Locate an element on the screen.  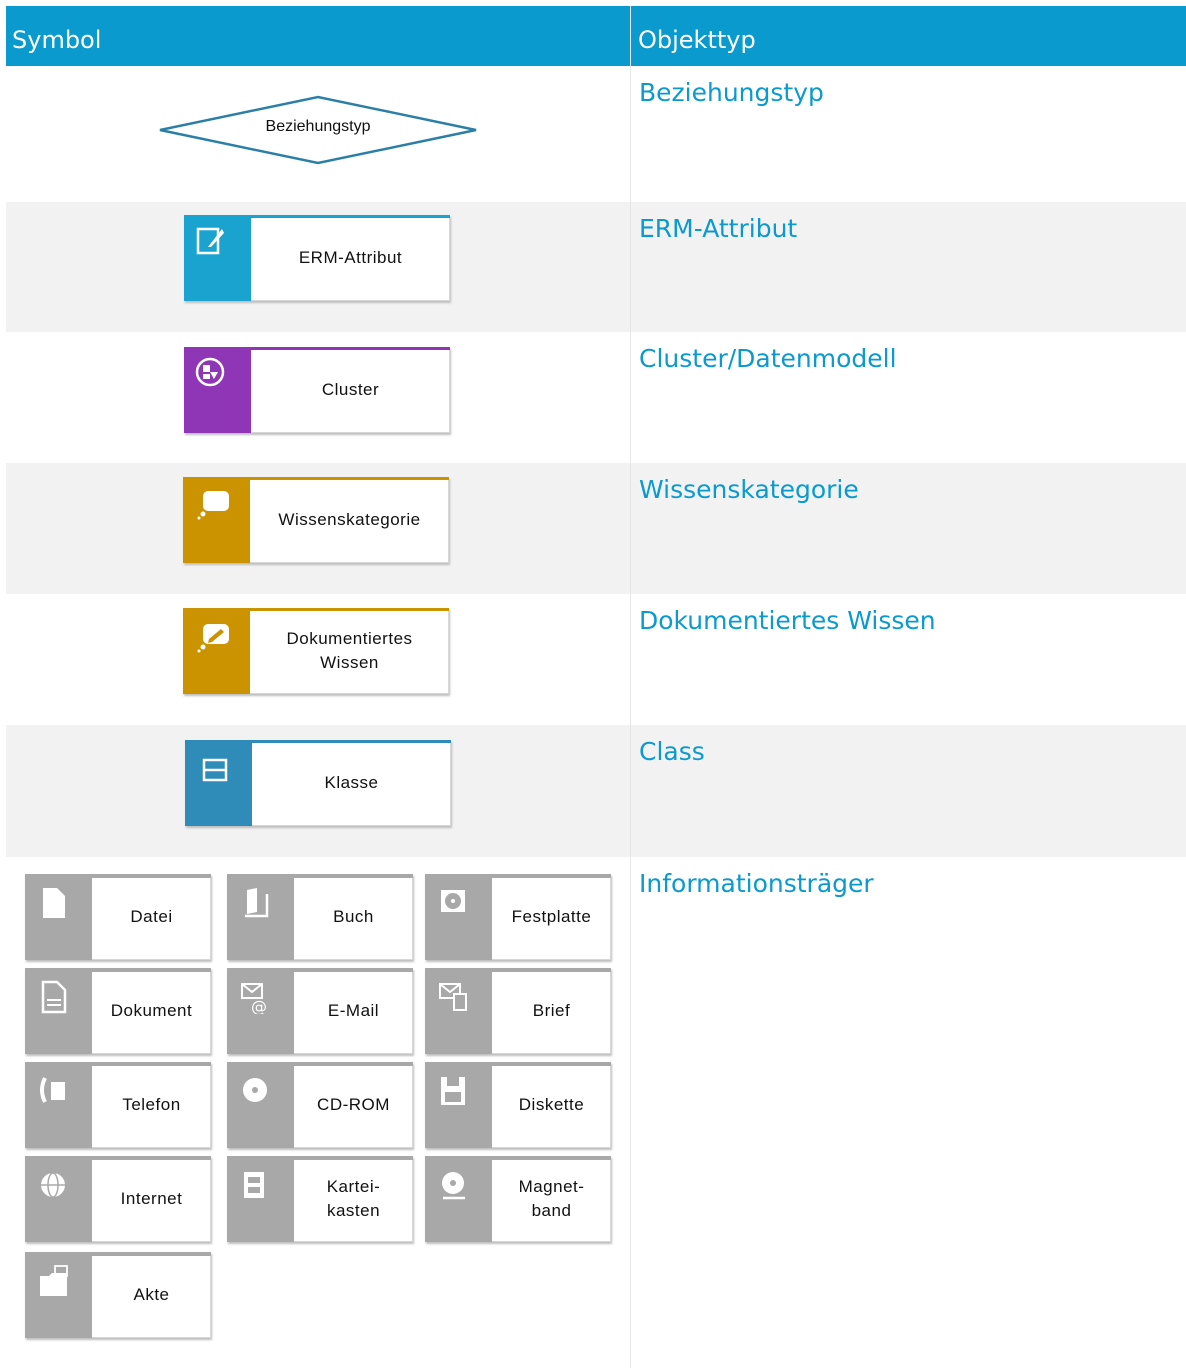
symbol-cell: Klasse is located at coordinates (318, 791).